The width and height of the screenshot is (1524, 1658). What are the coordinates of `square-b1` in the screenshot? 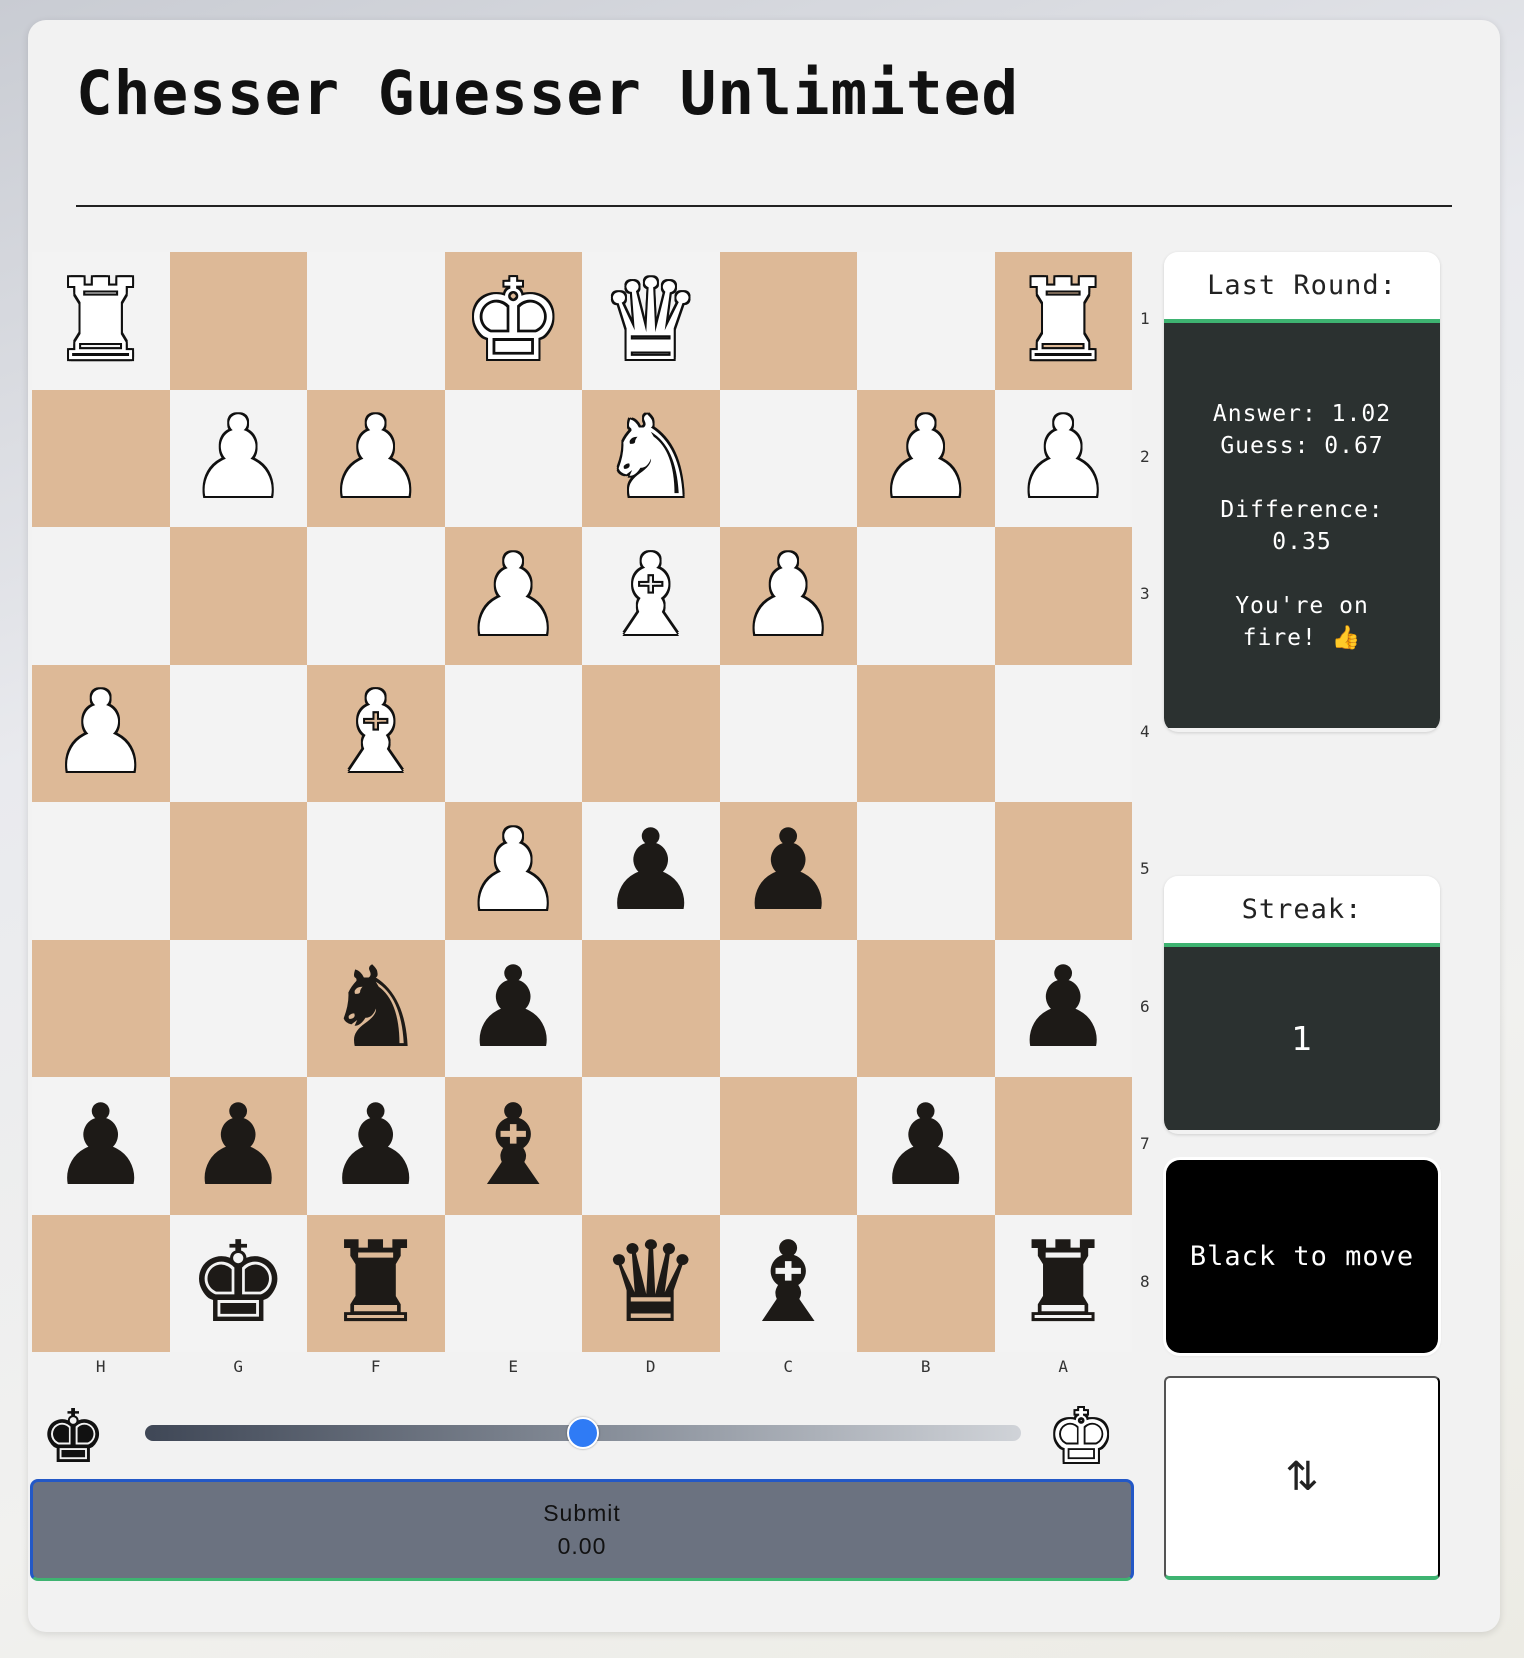 It's located at (926, 321).